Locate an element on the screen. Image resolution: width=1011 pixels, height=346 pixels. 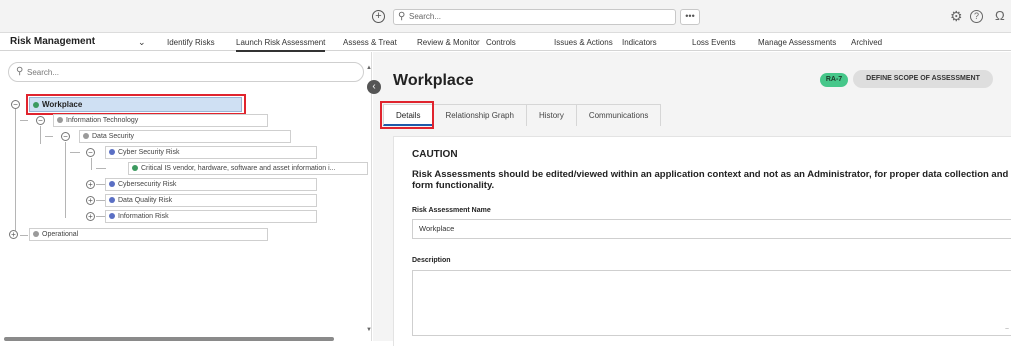
highlight-box-details-tab is located at coordinates (407, 115).